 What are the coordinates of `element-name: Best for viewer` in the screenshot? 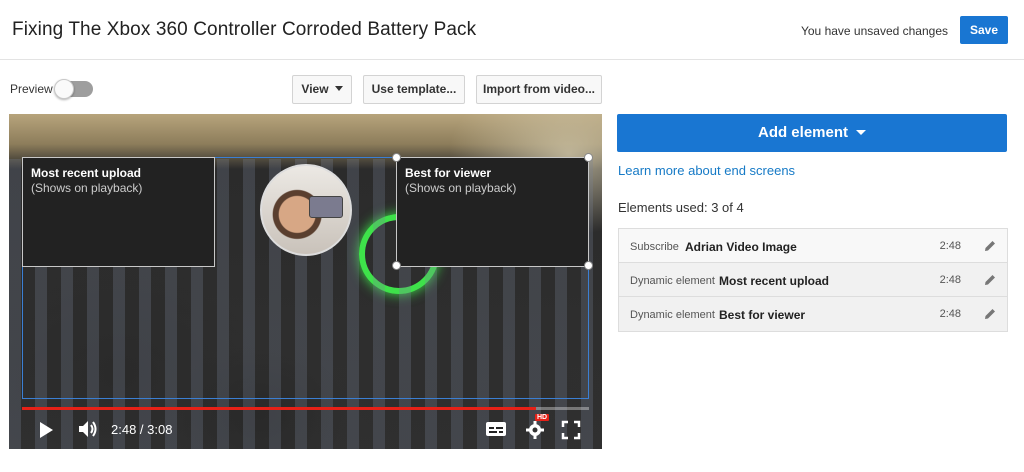 It's located at (762, 315).